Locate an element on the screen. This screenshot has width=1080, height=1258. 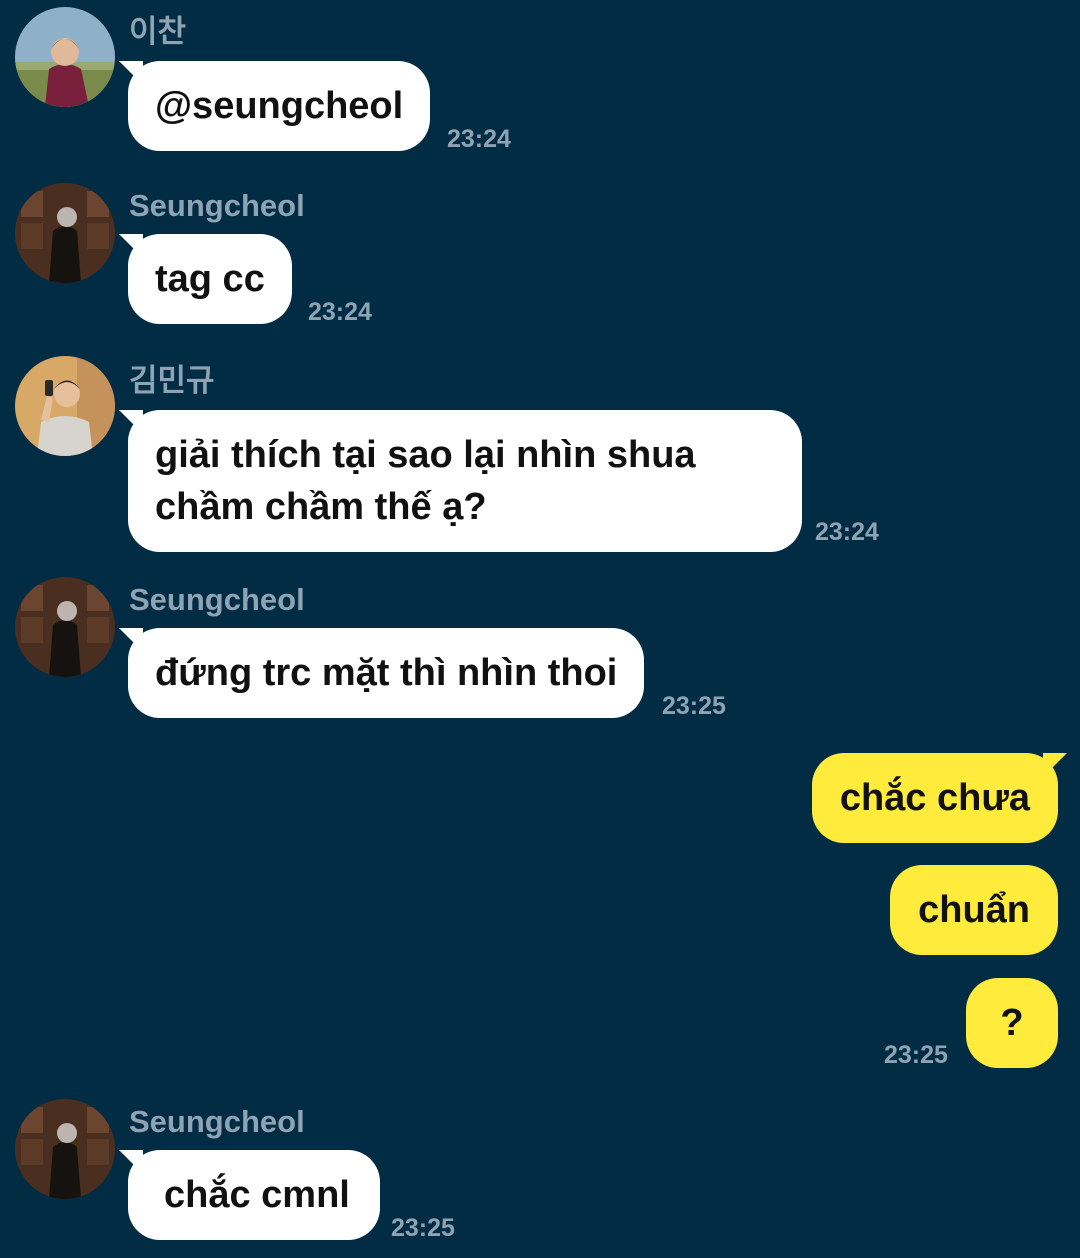
outgoing-message-bubble: chắc chưa is located at coordinates (939, 798).